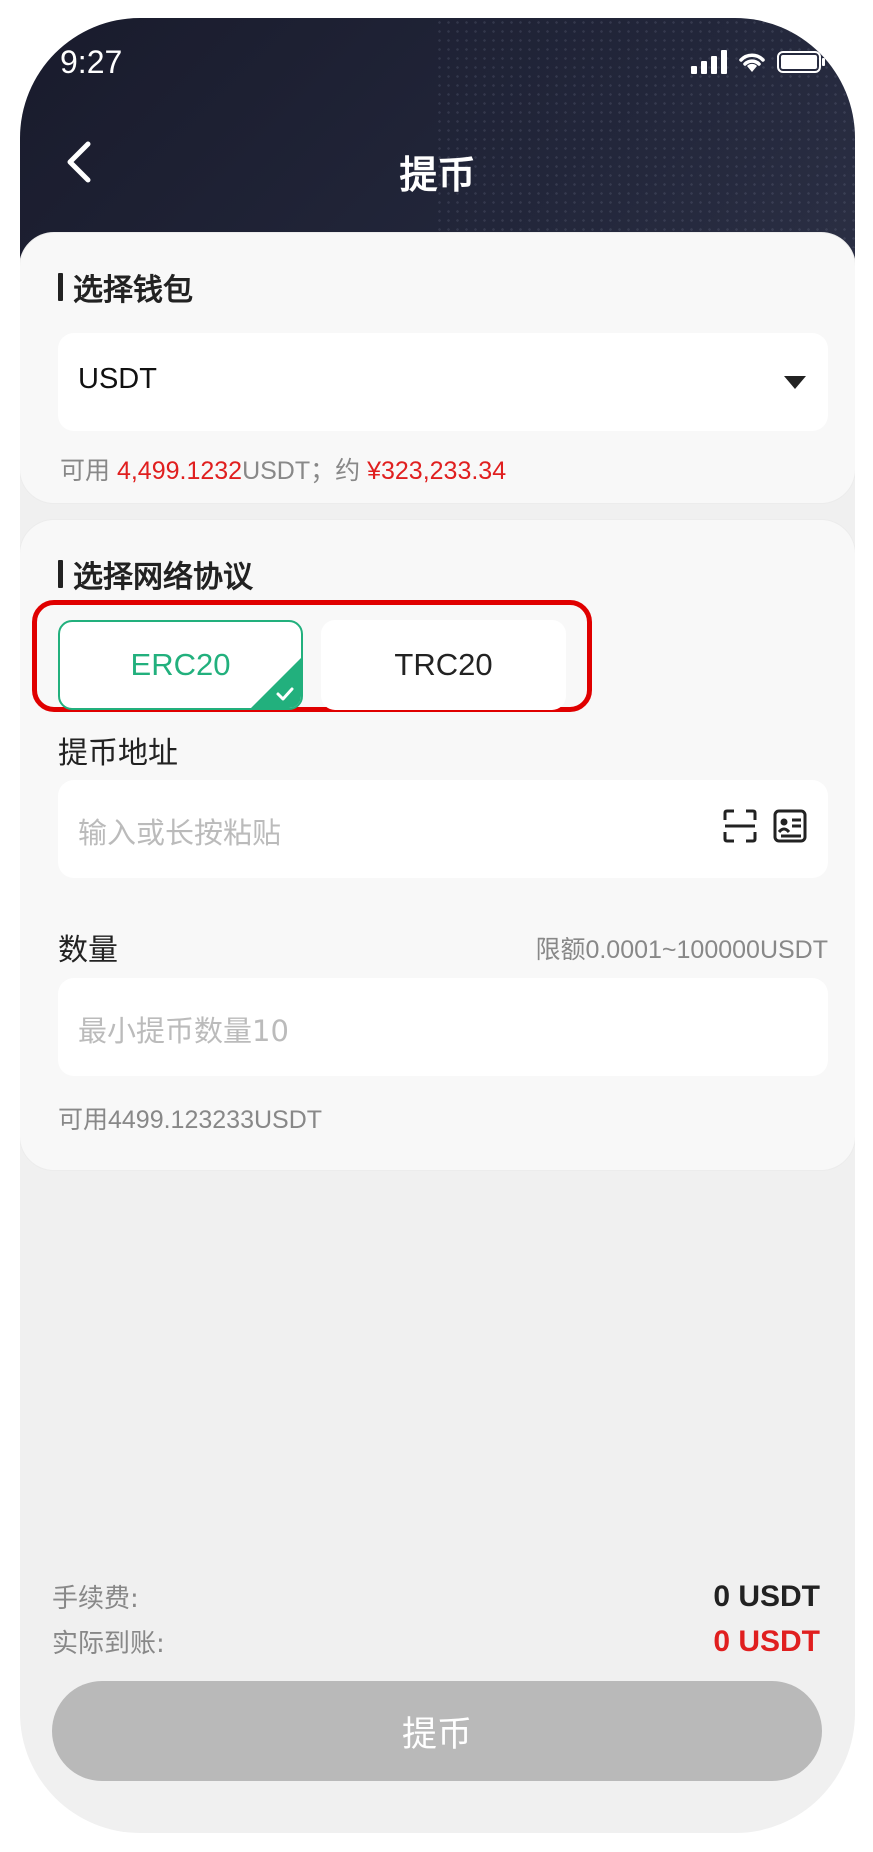 The height and width of the screenshot is (1852, 873). Describe the element at coordinates (437, 1731) in the screenshot. I see `submit-button: 提币` at that location.